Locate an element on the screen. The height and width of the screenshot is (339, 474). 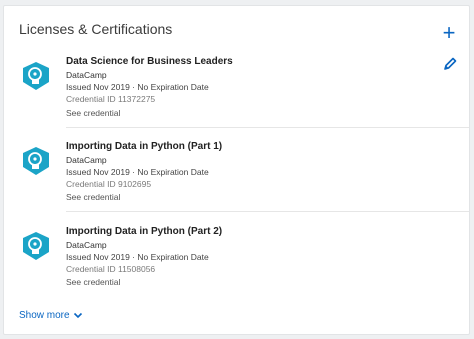
credential-id: Credential ID 9102695 is located at coordinates (109, 184).